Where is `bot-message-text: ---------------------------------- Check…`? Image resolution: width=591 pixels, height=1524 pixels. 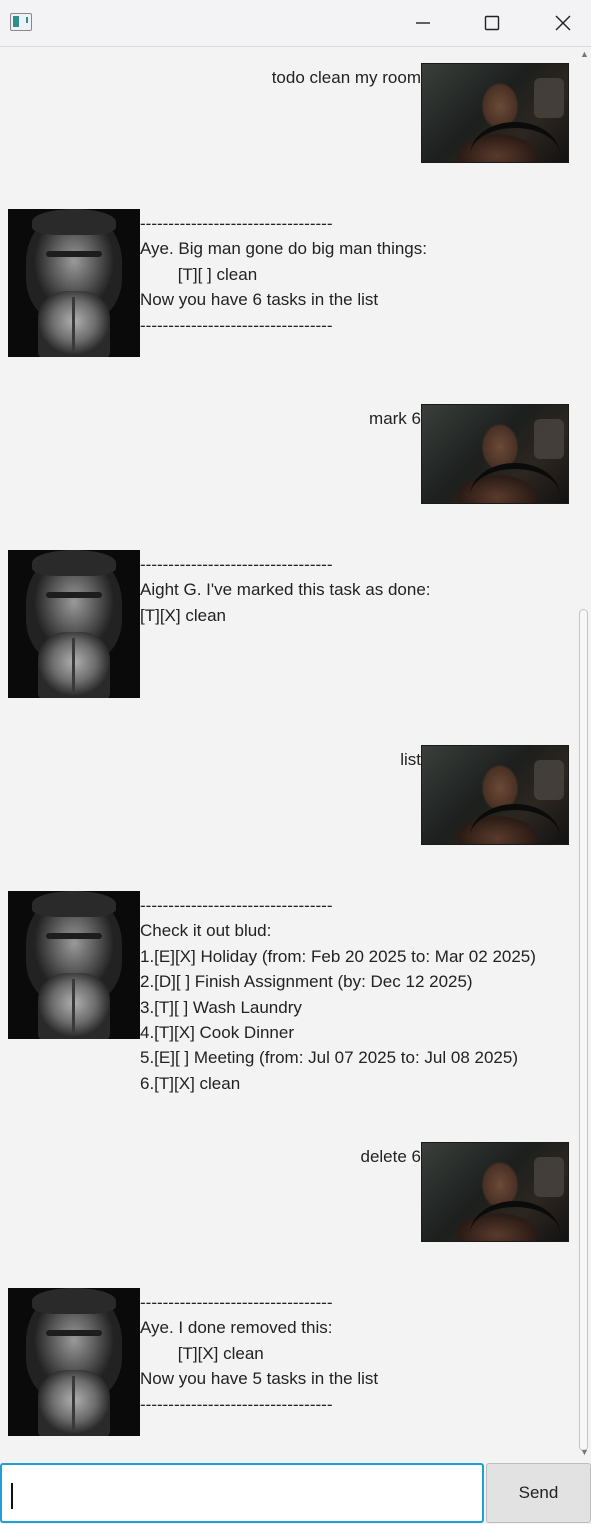
bot-message-text: ---------------------------------- Check… is located at coordinates (338, 994).